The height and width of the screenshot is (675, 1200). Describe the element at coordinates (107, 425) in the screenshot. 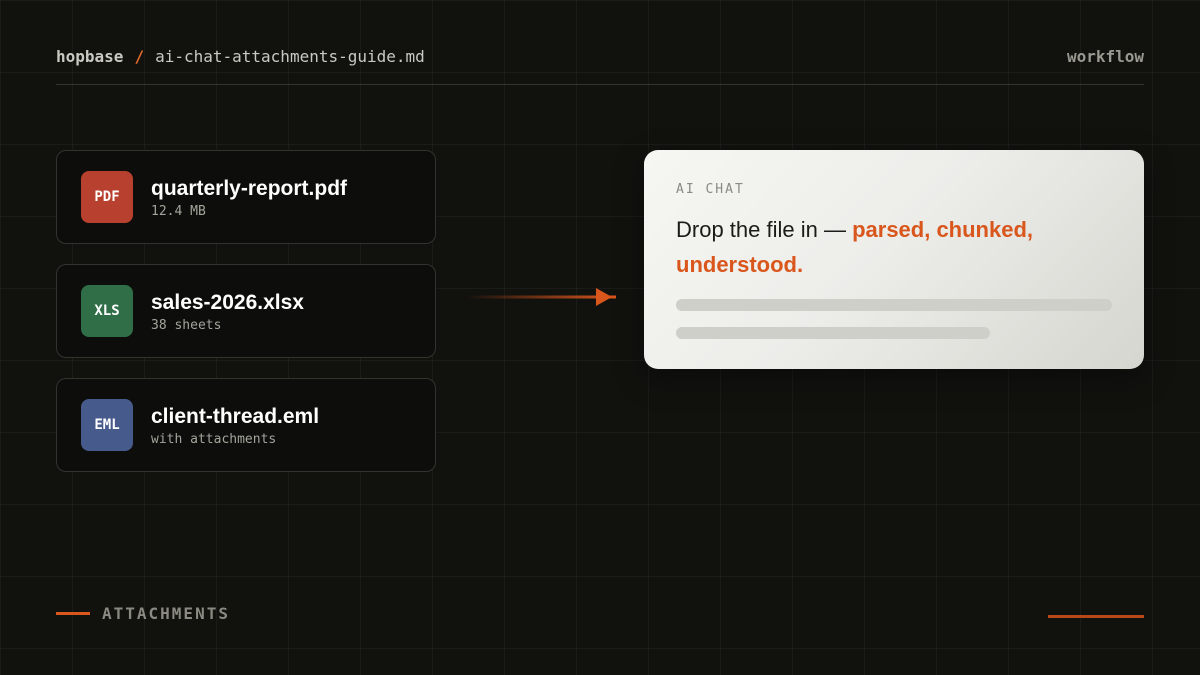

I see `eml-file-icon: EML` at that location.